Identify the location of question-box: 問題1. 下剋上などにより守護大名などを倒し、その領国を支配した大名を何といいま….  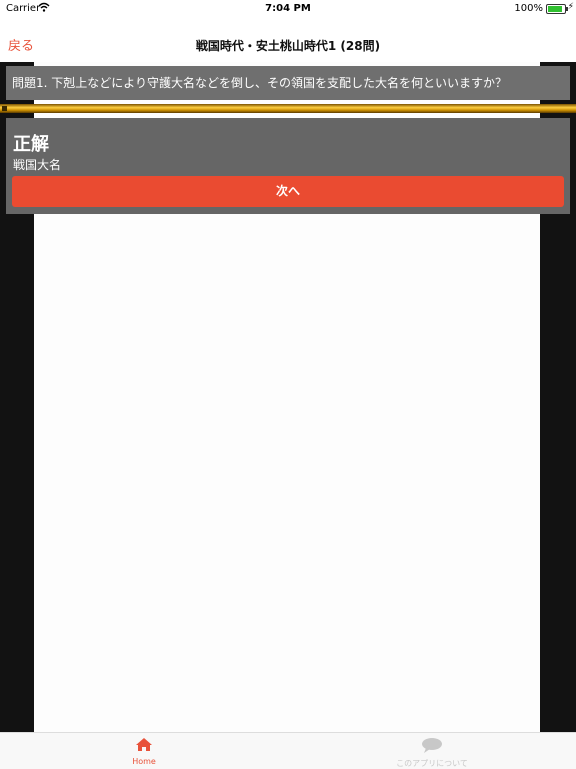
(288, 83).